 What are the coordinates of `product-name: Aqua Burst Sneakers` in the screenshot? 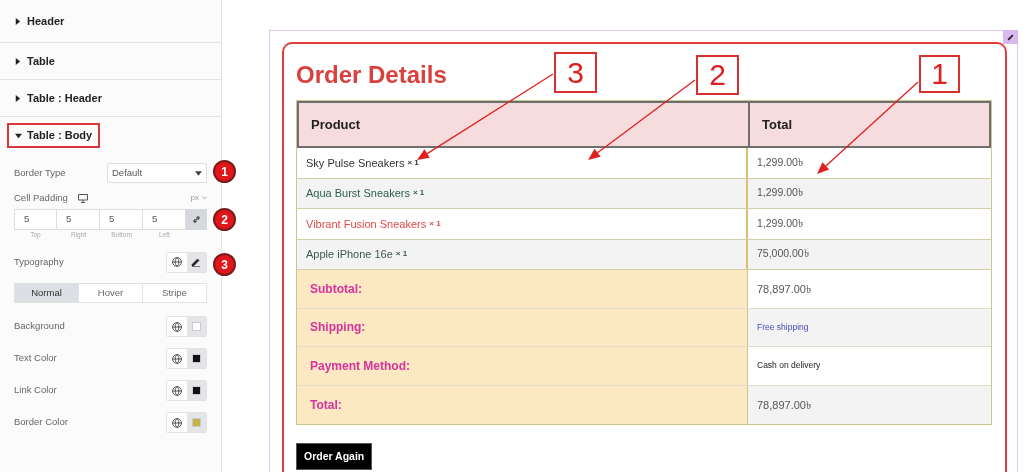 It's located at (358, 193).